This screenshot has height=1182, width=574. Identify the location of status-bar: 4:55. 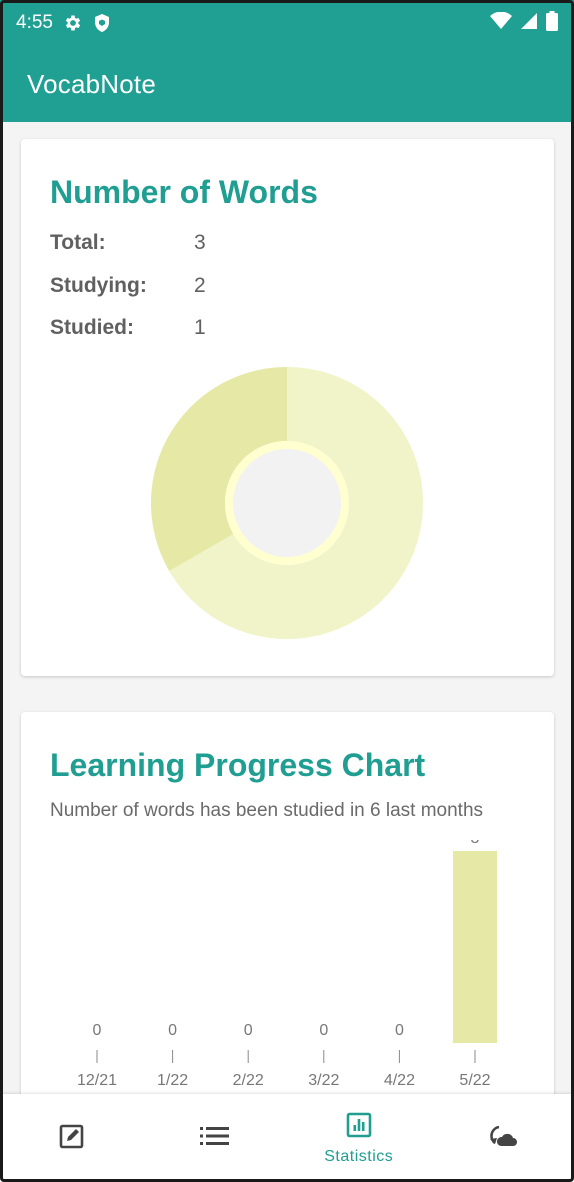
(287, 23).